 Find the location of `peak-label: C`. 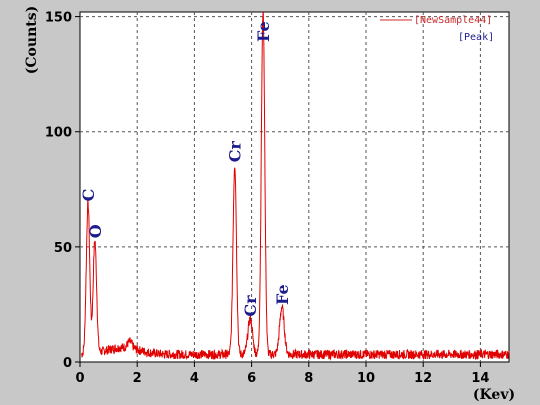

peak-label: C is located at coordinates (88, 195).